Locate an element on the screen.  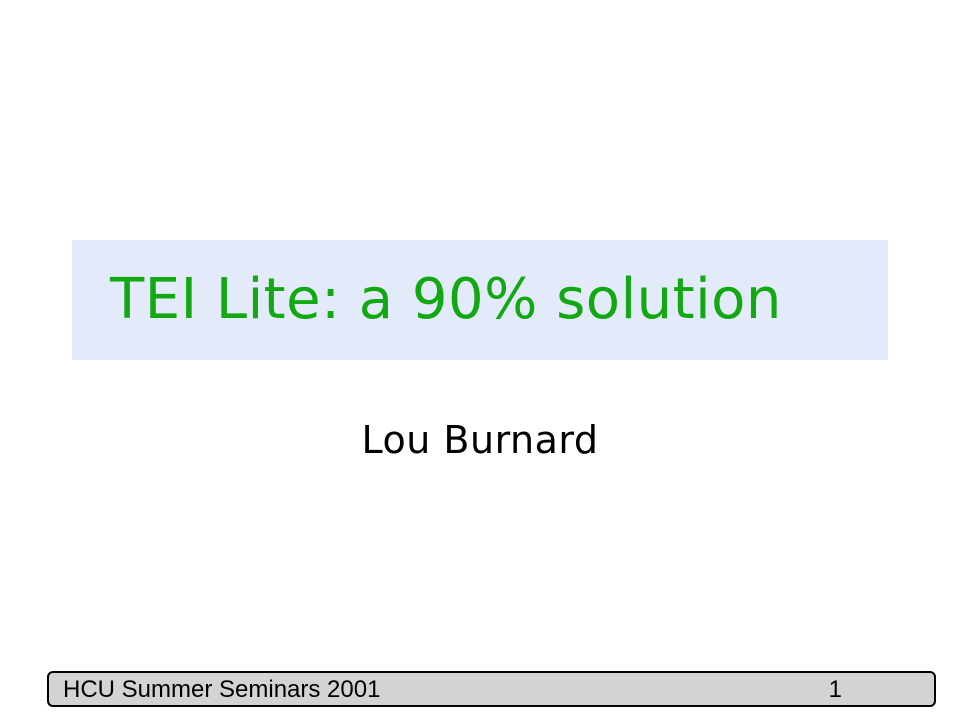
title-banner: TEI Lite: a 90% solution is located at coordinates (480, 300).